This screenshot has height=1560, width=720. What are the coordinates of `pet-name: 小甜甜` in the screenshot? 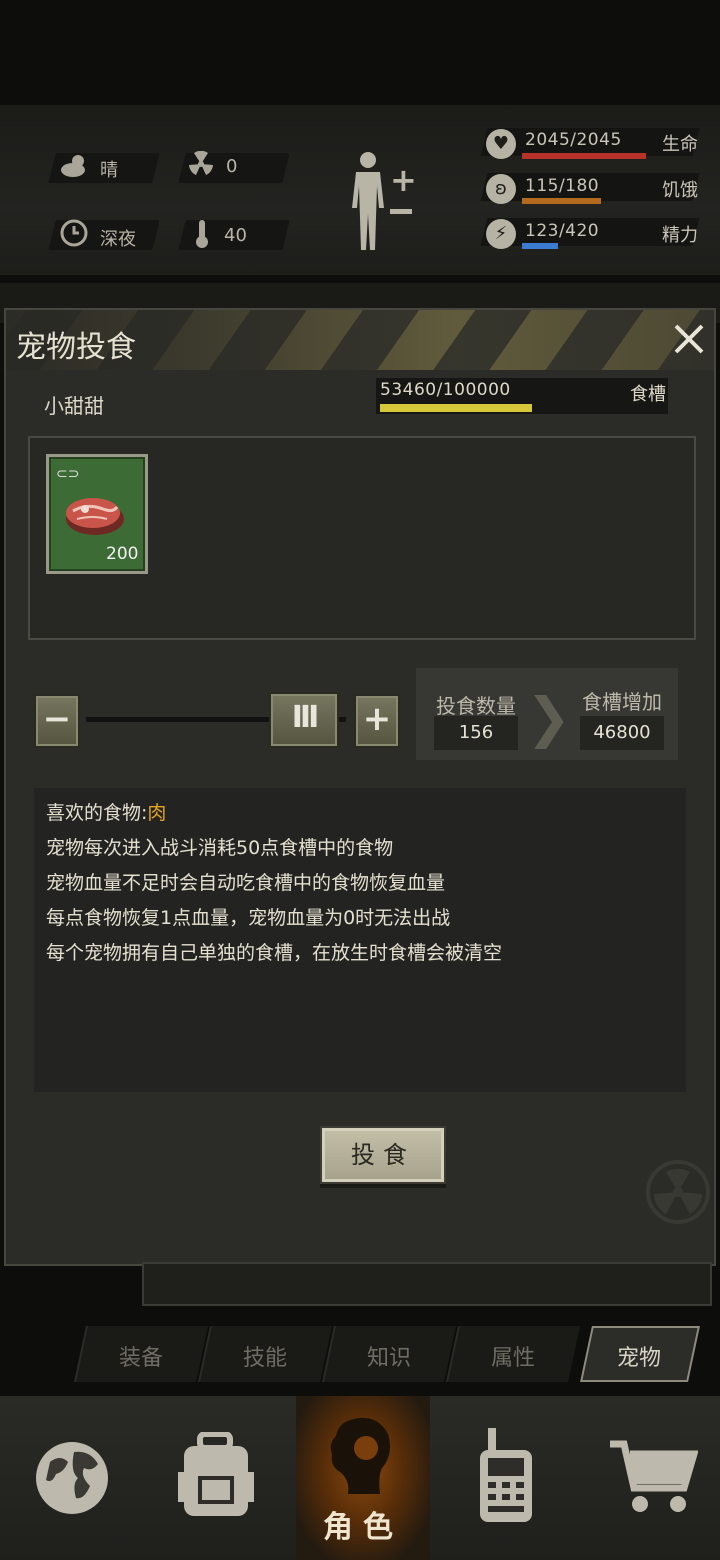 It's located at (74, 406).